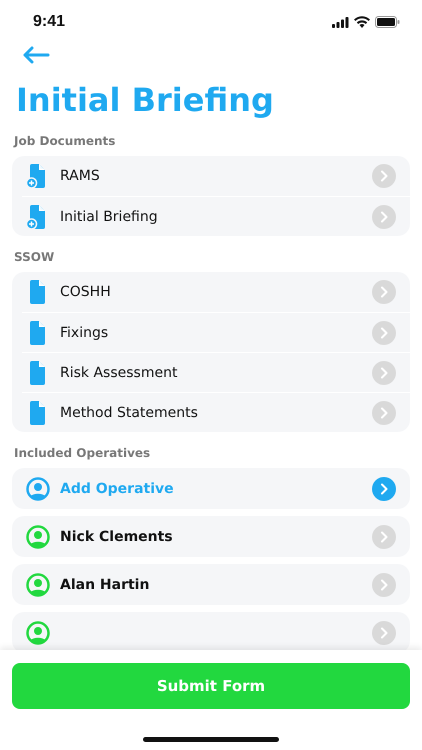  I want to click on operative-item: Nick Clements, so click(211, 536).